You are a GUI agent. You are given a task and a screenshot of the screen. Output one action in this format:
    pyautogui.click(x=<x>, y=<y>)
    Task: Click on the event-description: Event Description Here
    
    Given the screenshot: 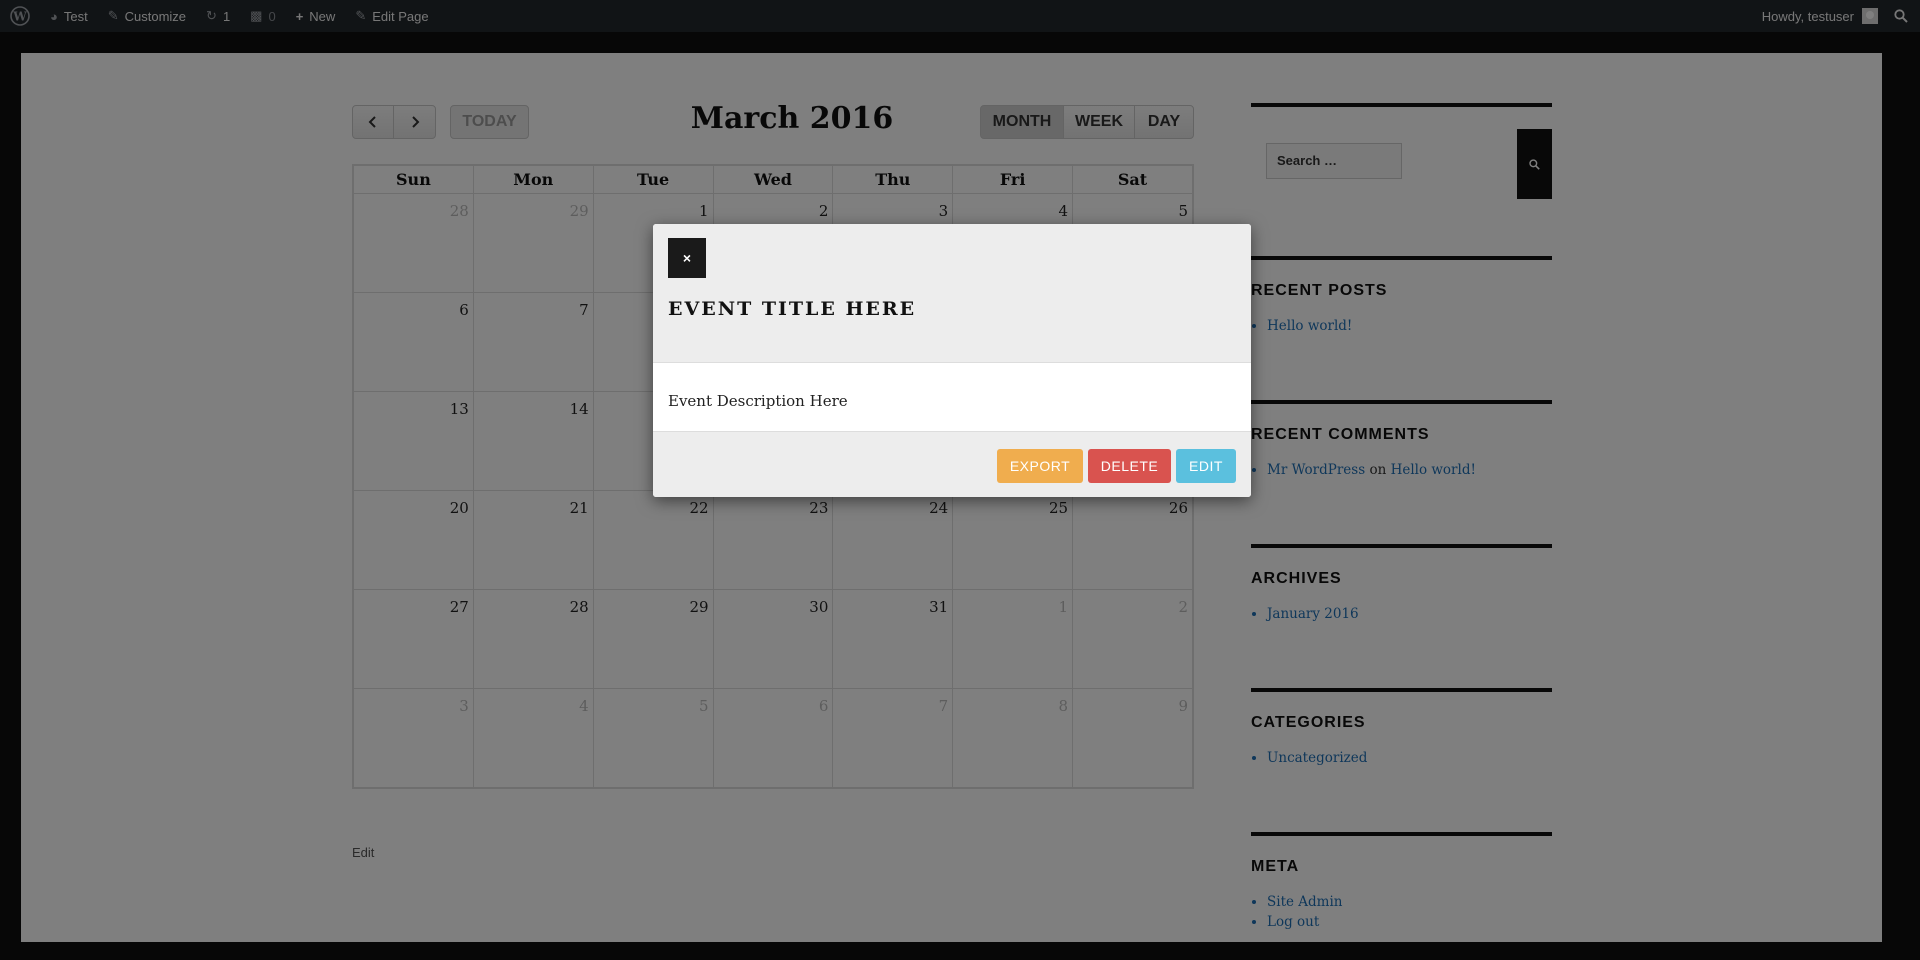 What is the action you would take?
    pyautogui.click(x=758, y=401)
    